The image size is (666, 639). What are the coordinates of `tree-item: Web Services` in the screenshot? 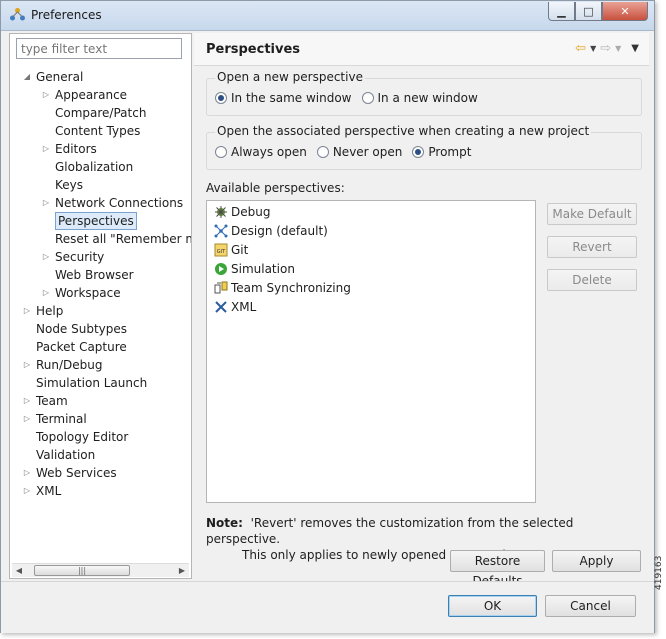 It's located at (76, 473).